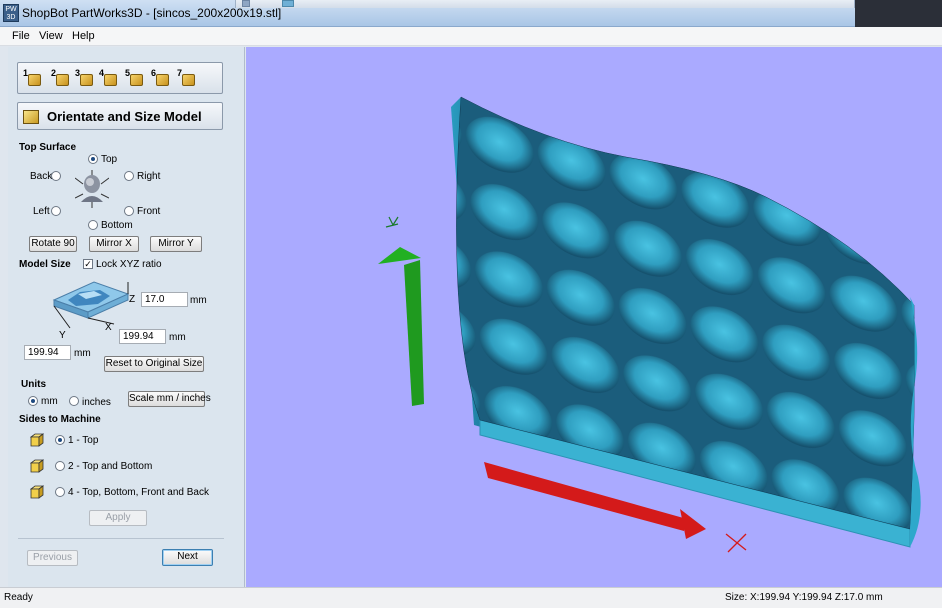 The height and width of the screenshot is (608, 942). I want to click on cube-four-sides-icon, so click(37, 492).